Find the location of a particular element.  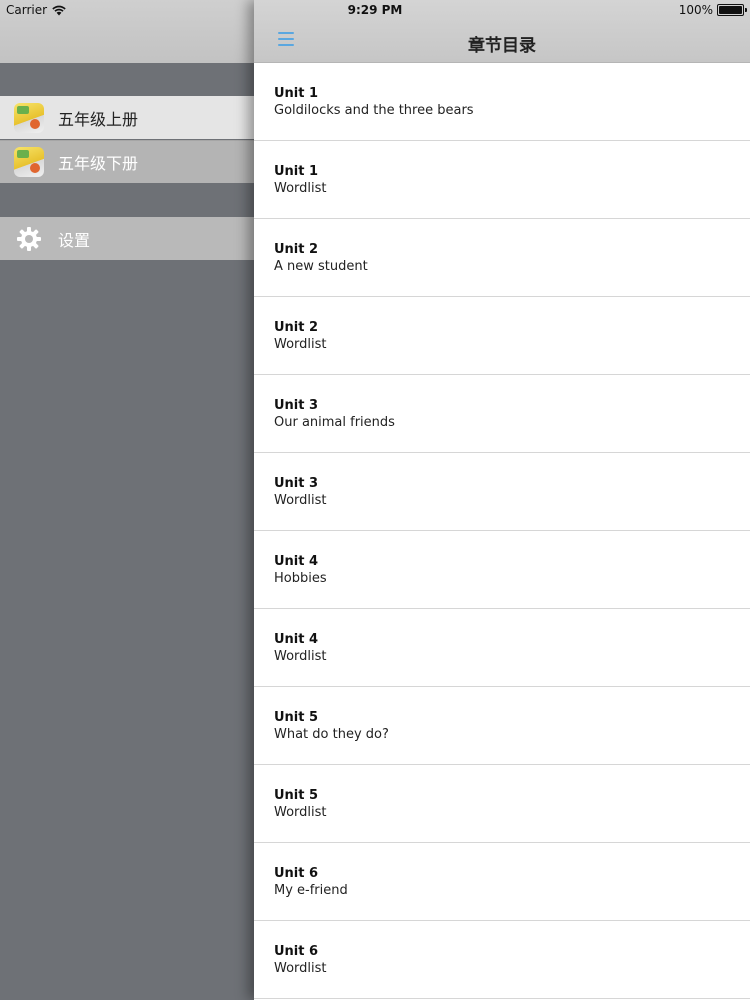

list-item: Unit 2 Wordlist is located at coordinates (502, 336).